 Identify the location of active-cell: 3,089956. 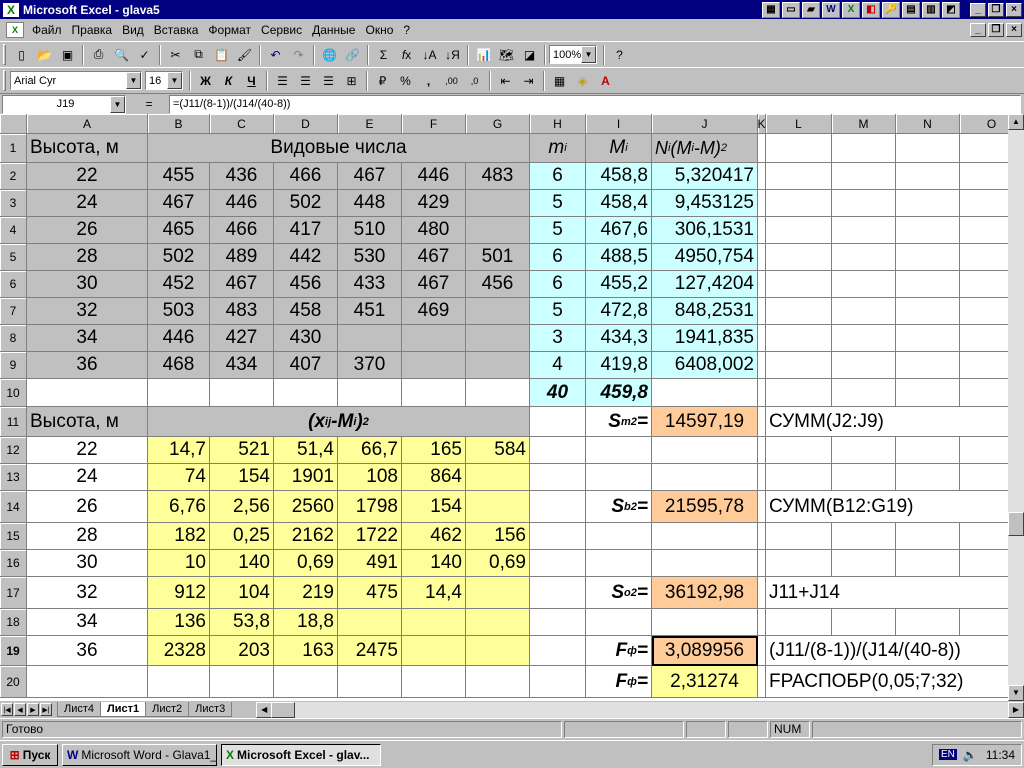
(705, 651).